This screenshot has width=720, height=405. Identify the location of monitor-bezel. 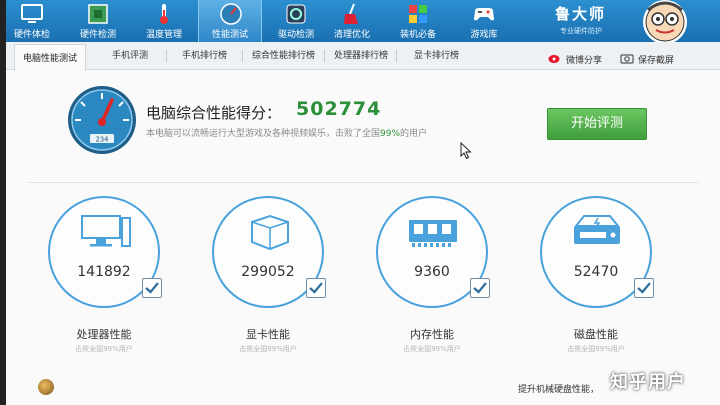
(3, 202).